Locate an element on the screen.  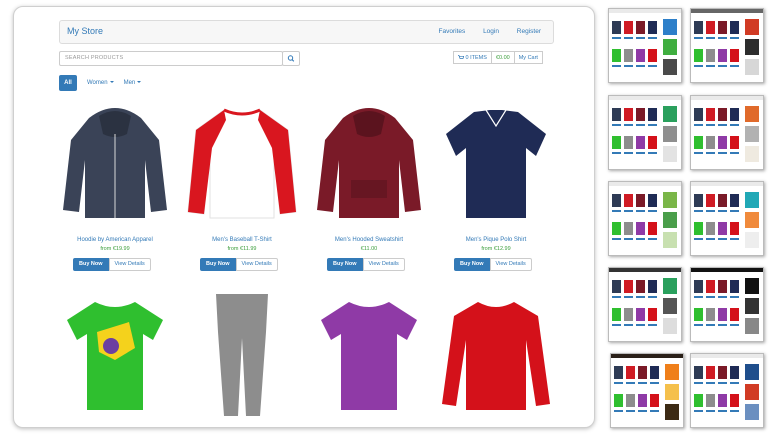
search-icon is located at coordinates (291, 58).